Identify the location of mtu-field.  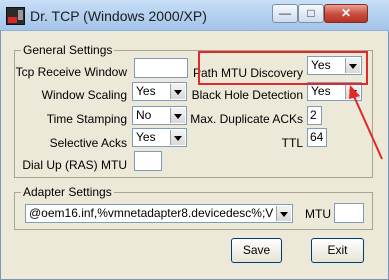
(349, 213).